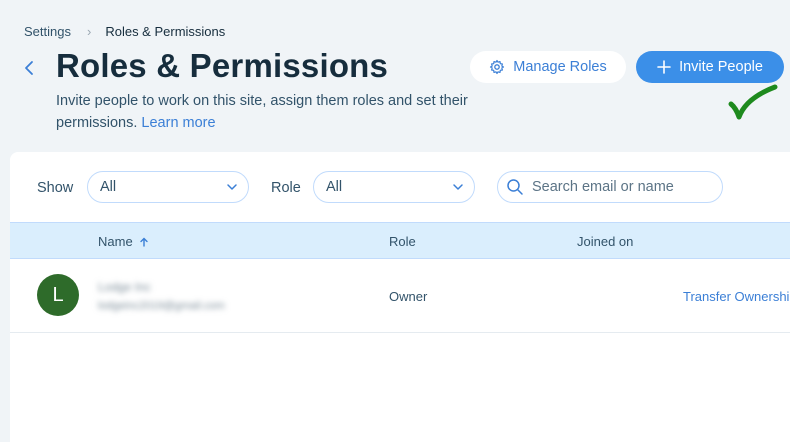  Describe the element at coordinates (168, 187) in the screenshot. I see `show-select: All` at that location.